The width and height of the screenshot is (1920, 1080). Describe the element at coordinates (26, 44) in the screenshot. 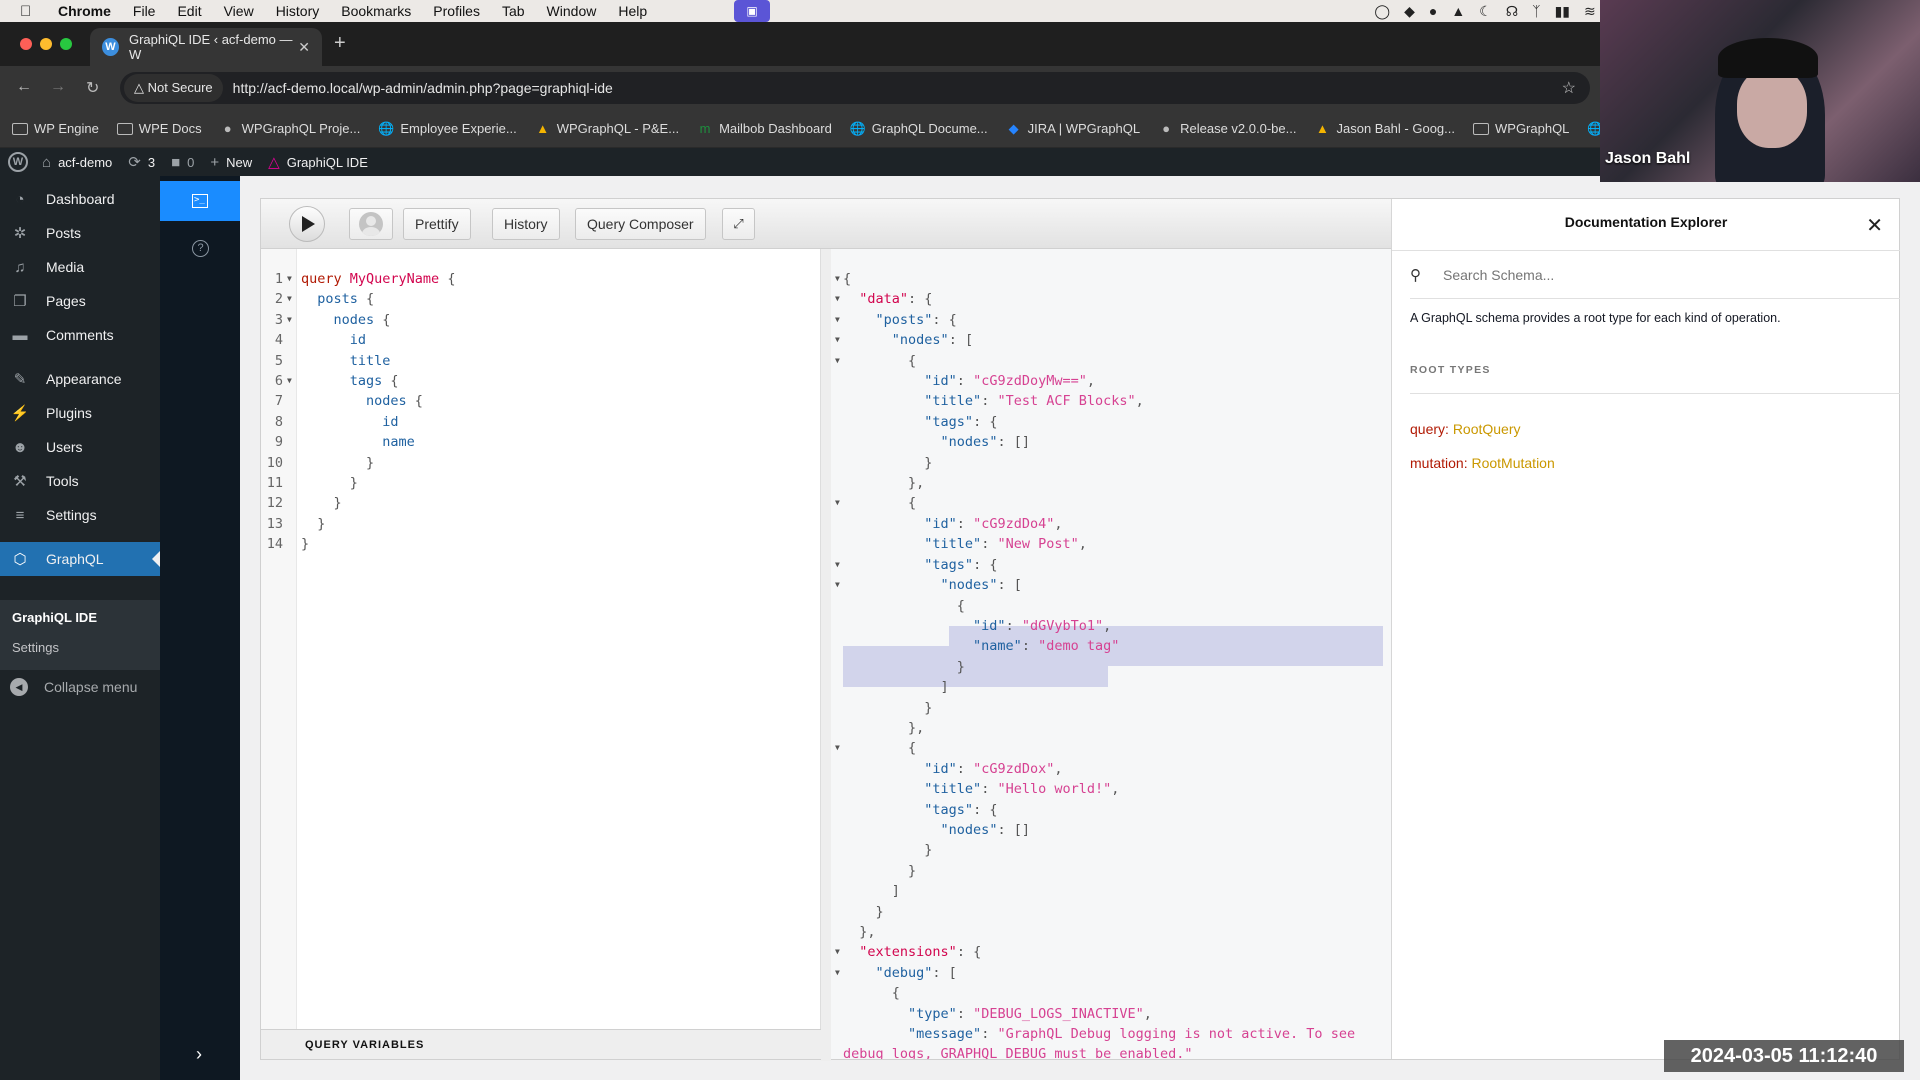

I see `window-close-button` at that location.